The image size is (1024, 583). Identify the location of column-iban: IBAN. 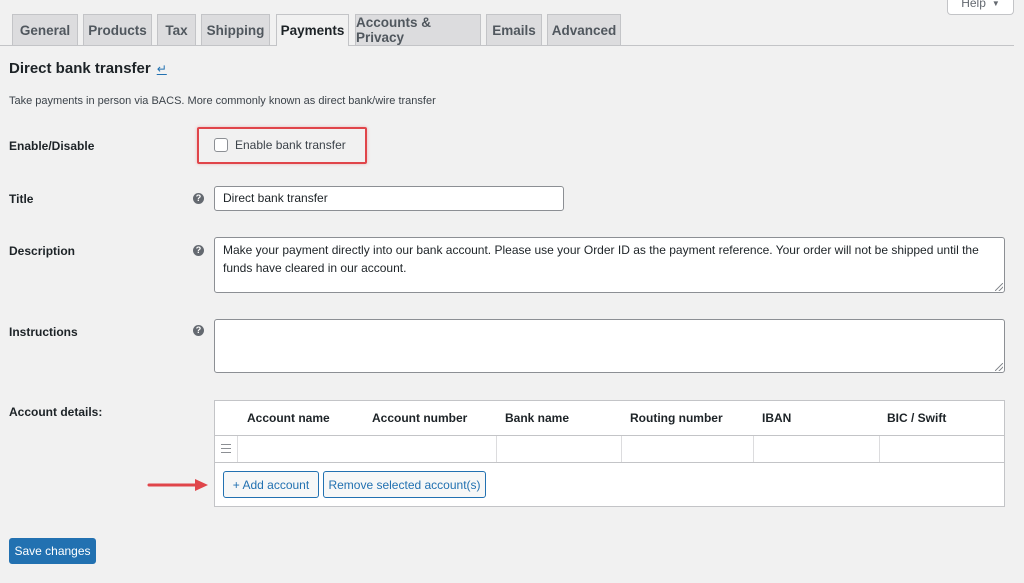
(777, 418).